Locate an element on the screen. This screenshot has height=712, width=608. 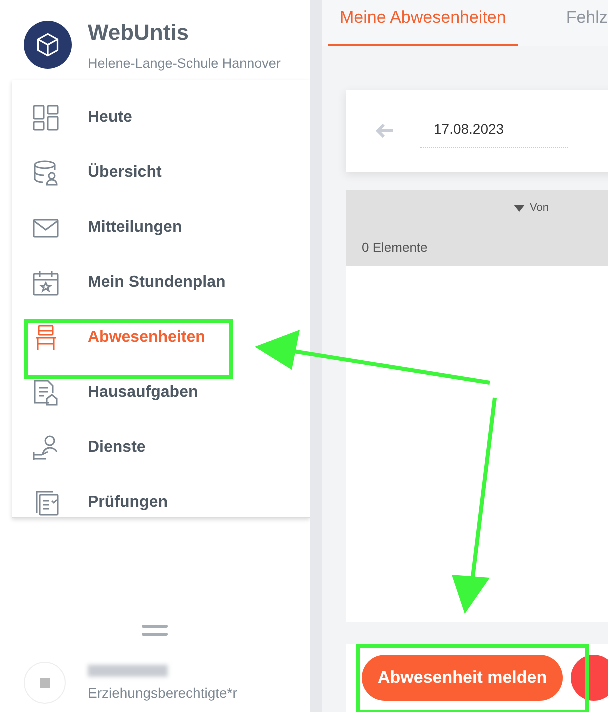
item-count: 0 Elemente is located at coordinates (395, 247).